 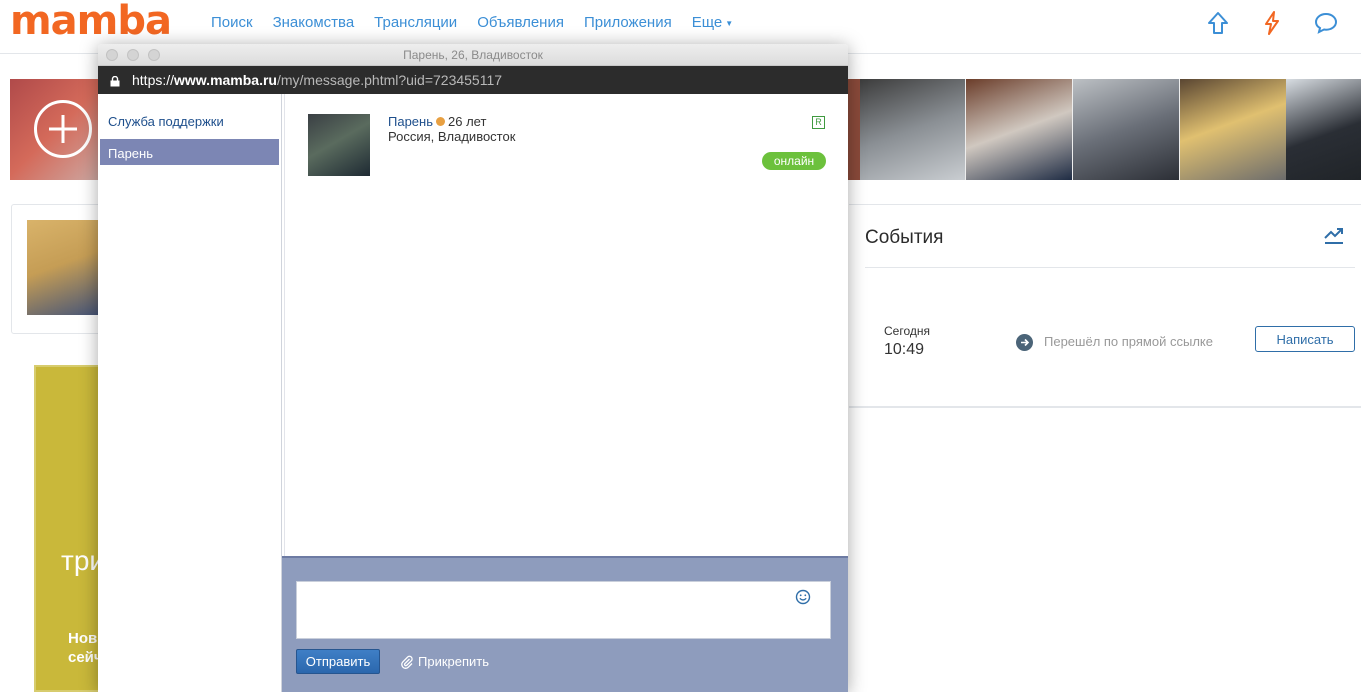 I want to click on plus-icon, so click(x=63, y=129).